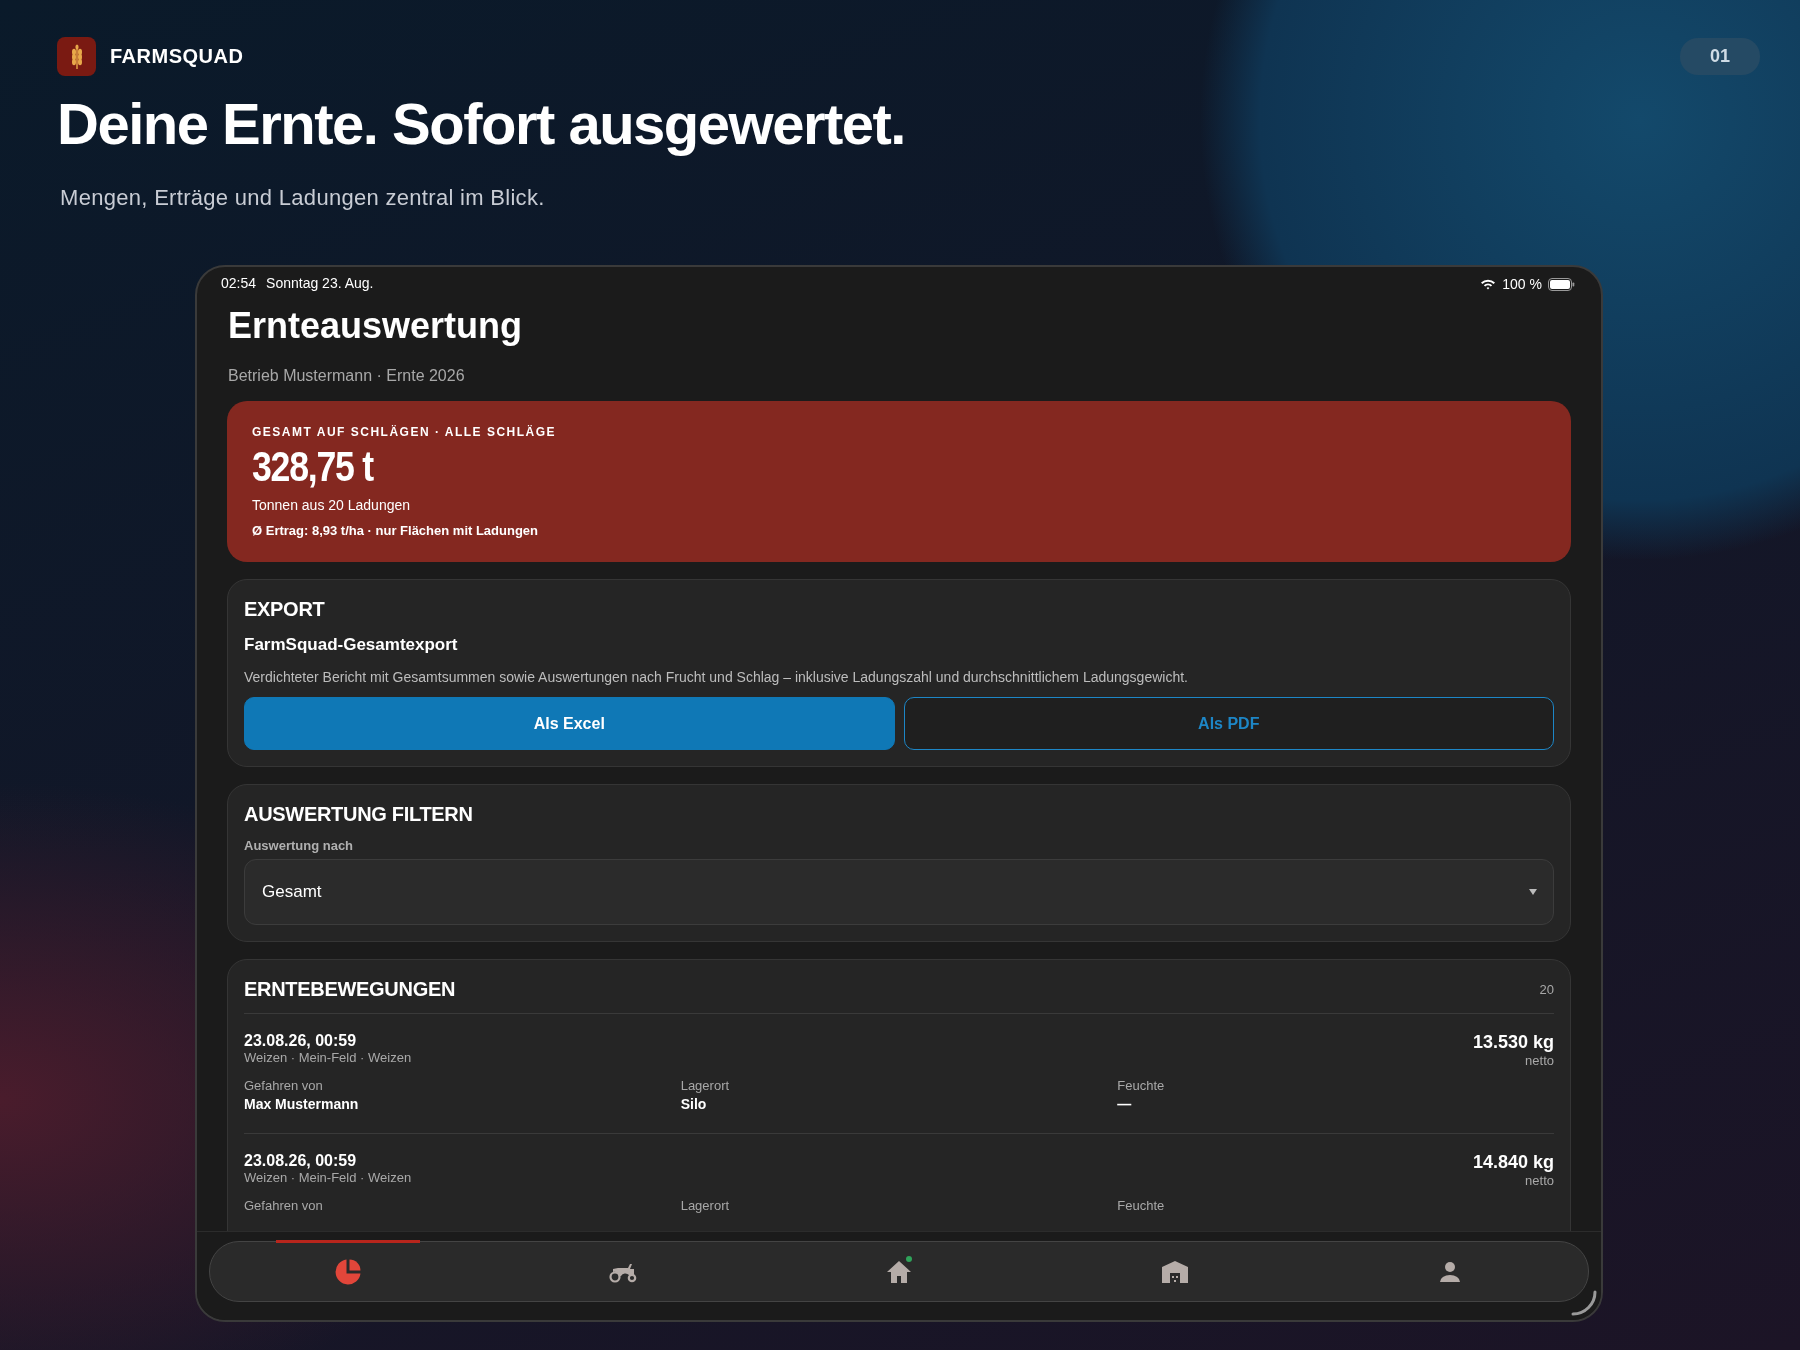  Describe the element at coordinates (1174, 1271) in the screenshot. I see `barn-icon` at that location.